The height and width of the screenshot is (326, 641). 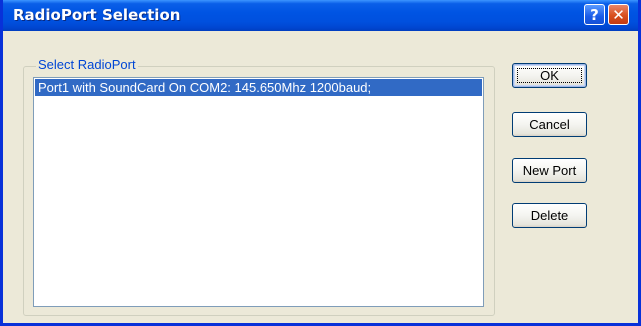 I want to click on title-bar: RadioPort Selection ? ✕, so click(x=320, y=15).